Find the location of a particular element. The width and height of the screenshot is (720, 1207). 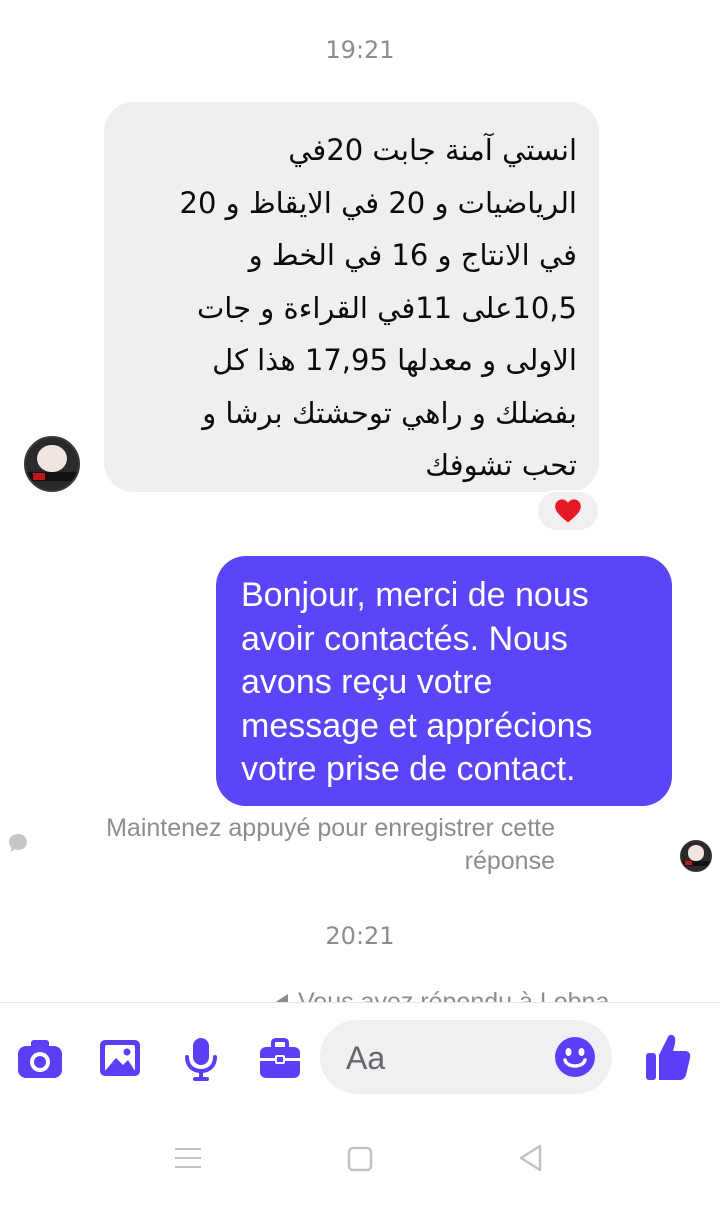

message-composer is located at coordinates (466, 1057).